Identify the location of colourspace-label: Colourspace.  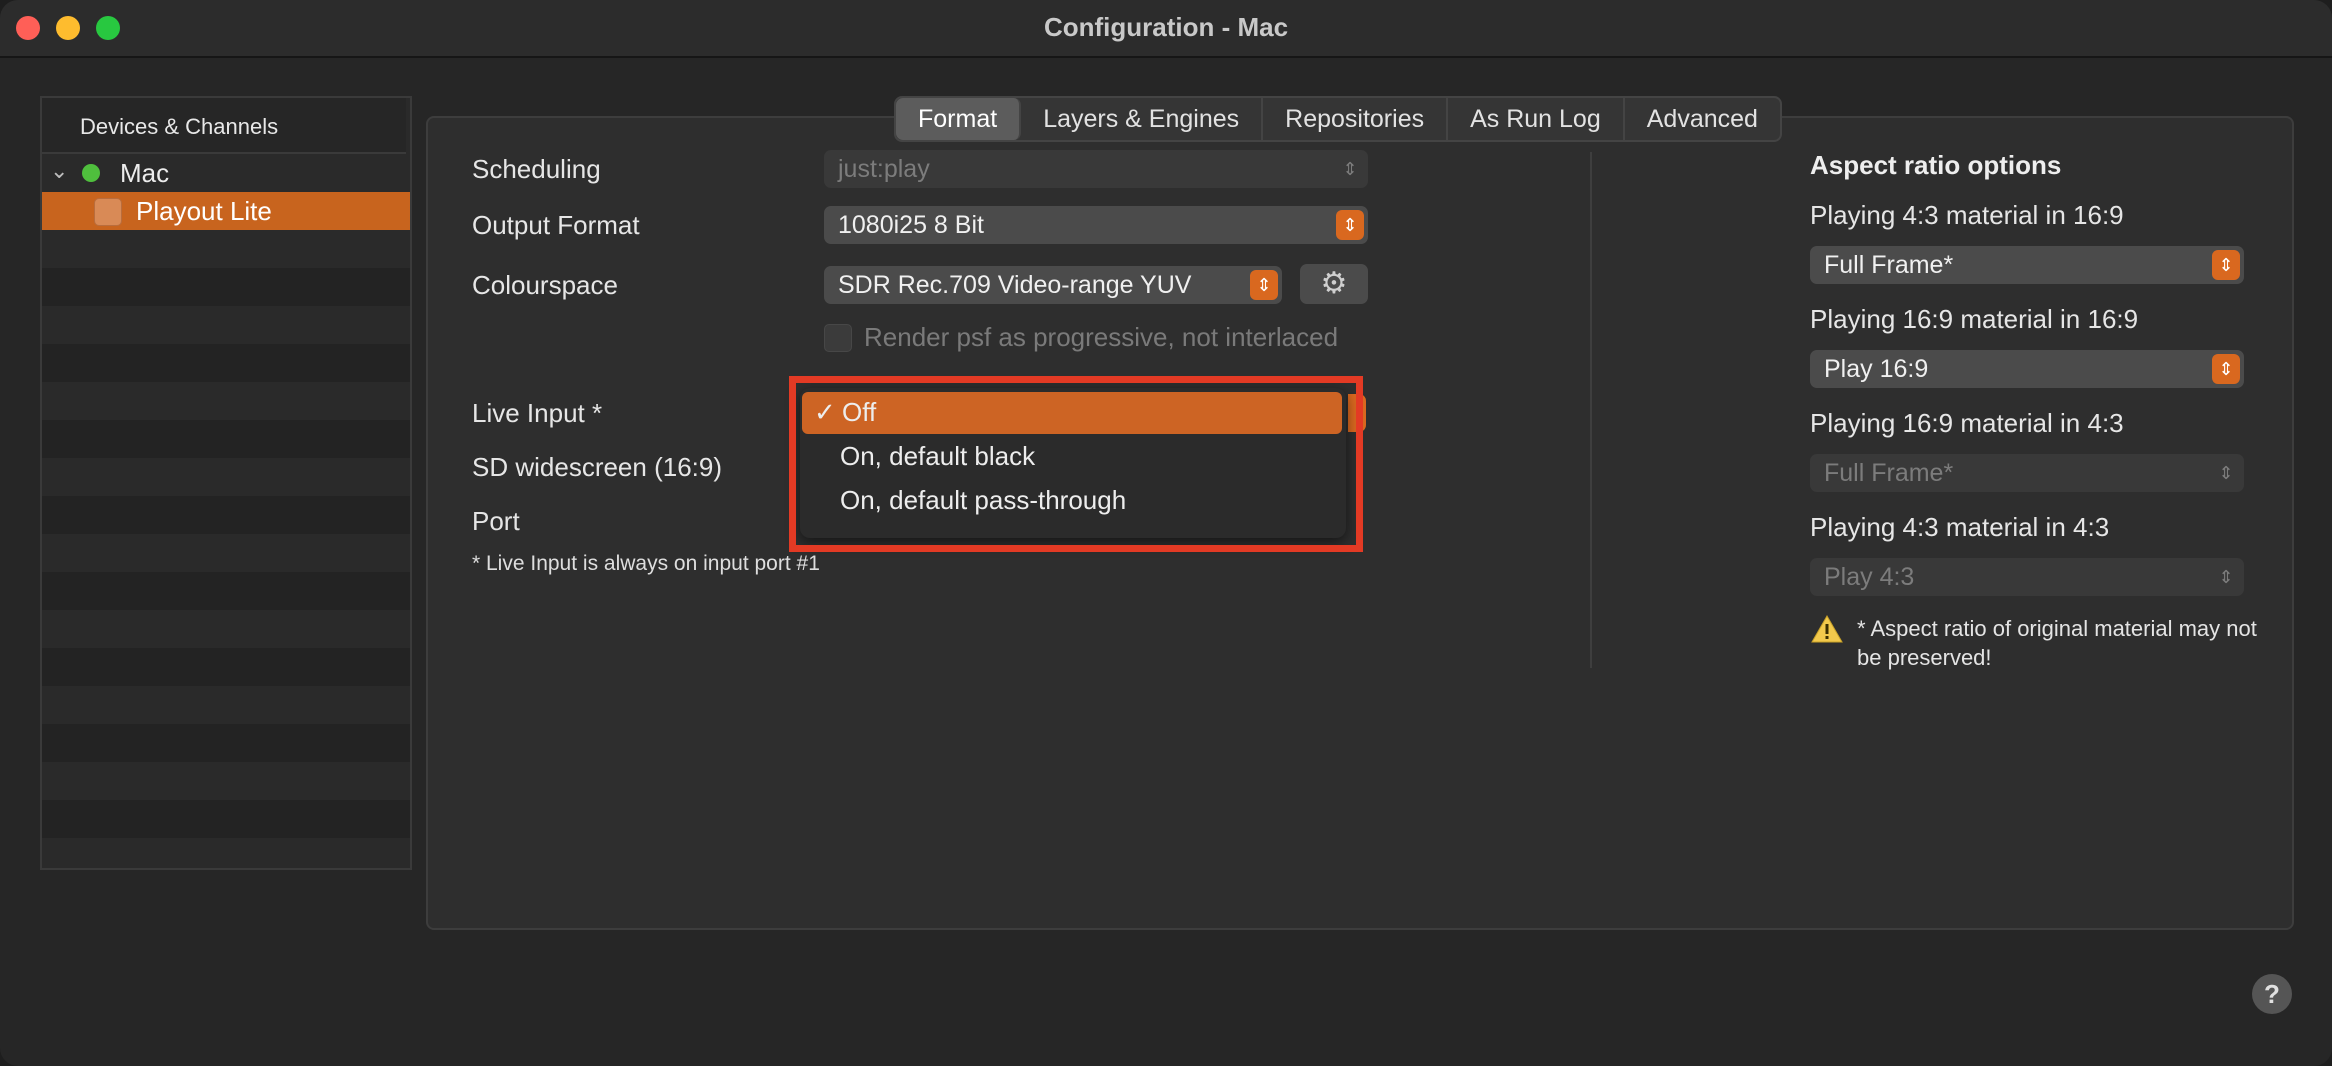
(545, 285).